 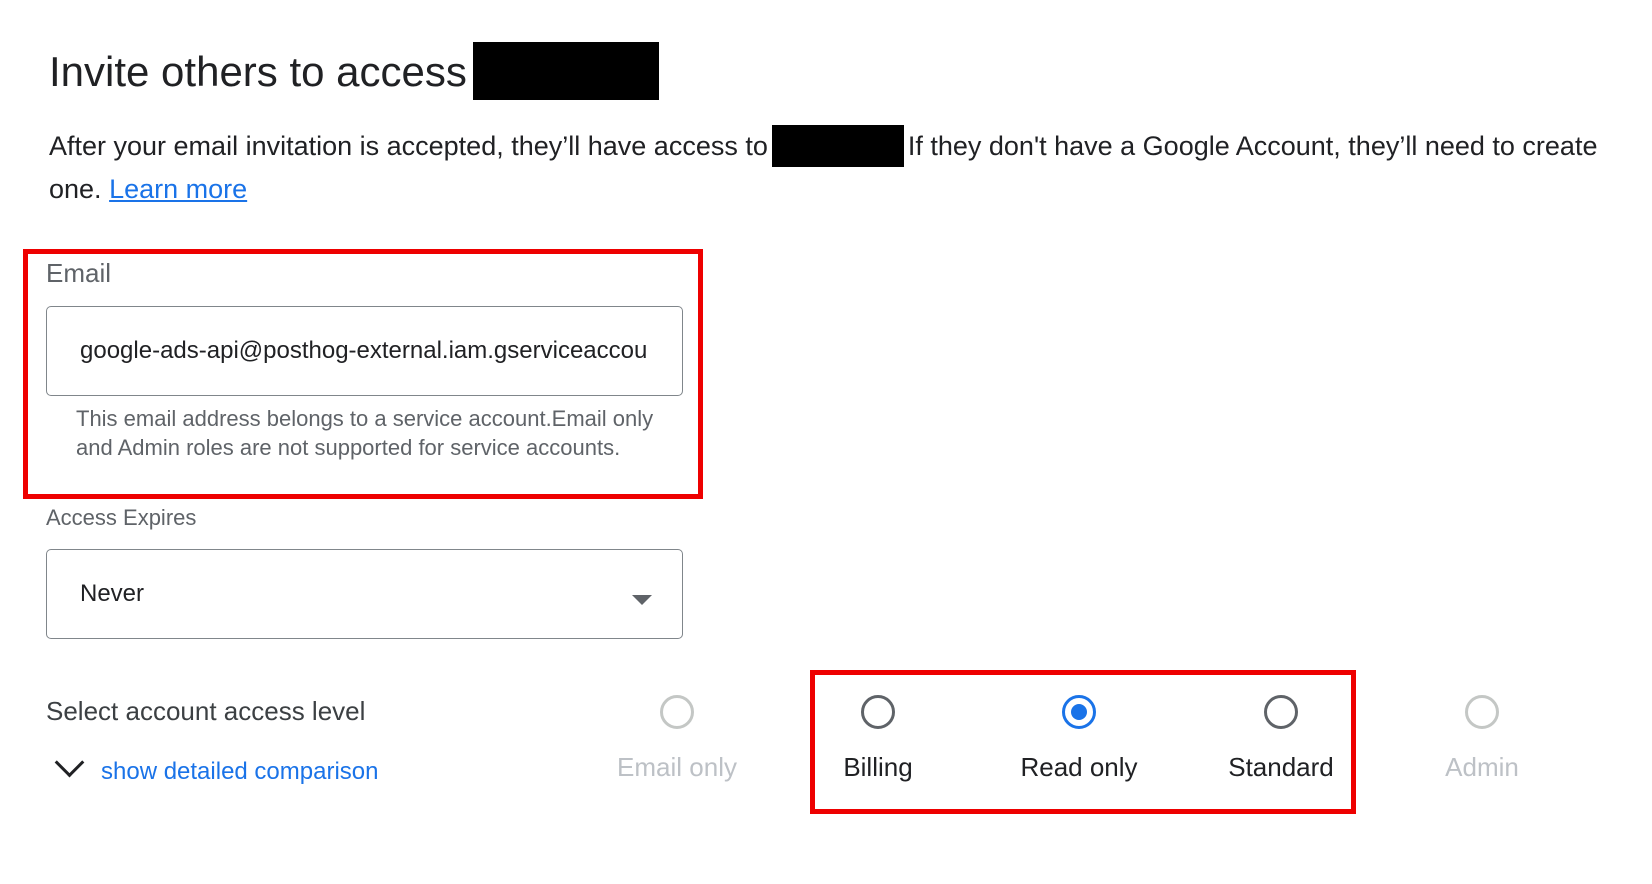 What do you see at coordinates (878, 712) in the screenshot?
I see `radio-billing` at bounding box center [878, 712].